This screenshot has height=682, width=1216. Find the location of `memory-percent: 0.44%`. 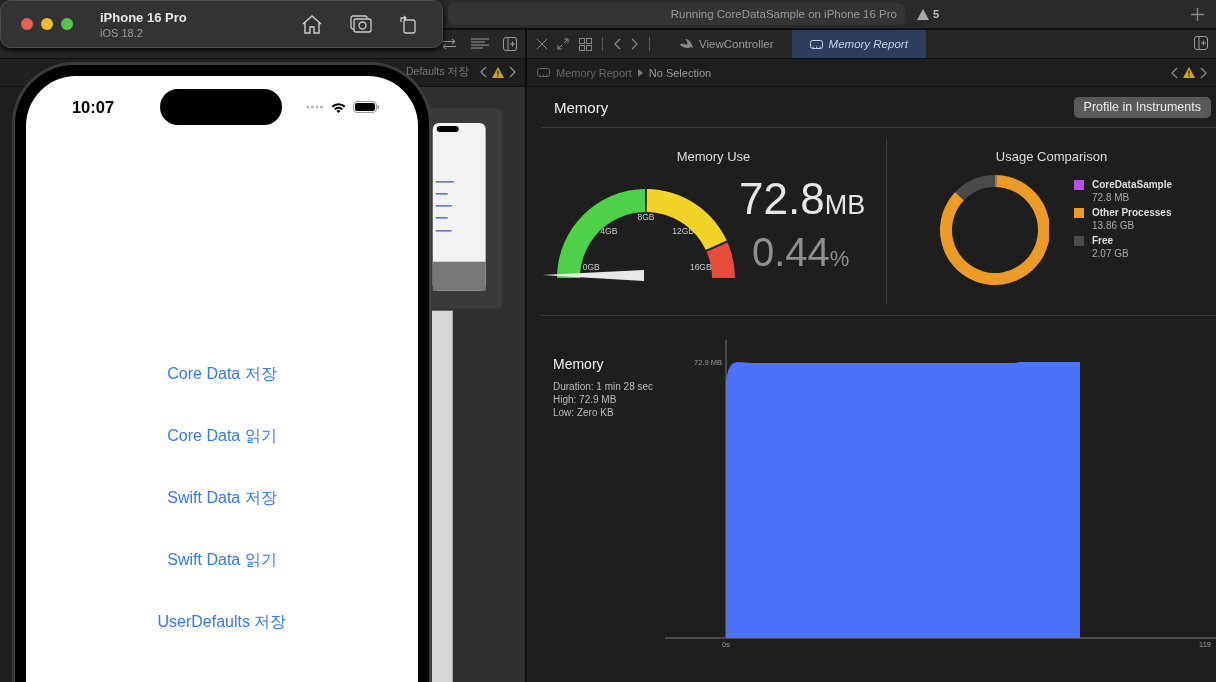

memory-percent: 0.44% is located at coordinates (801, 252).